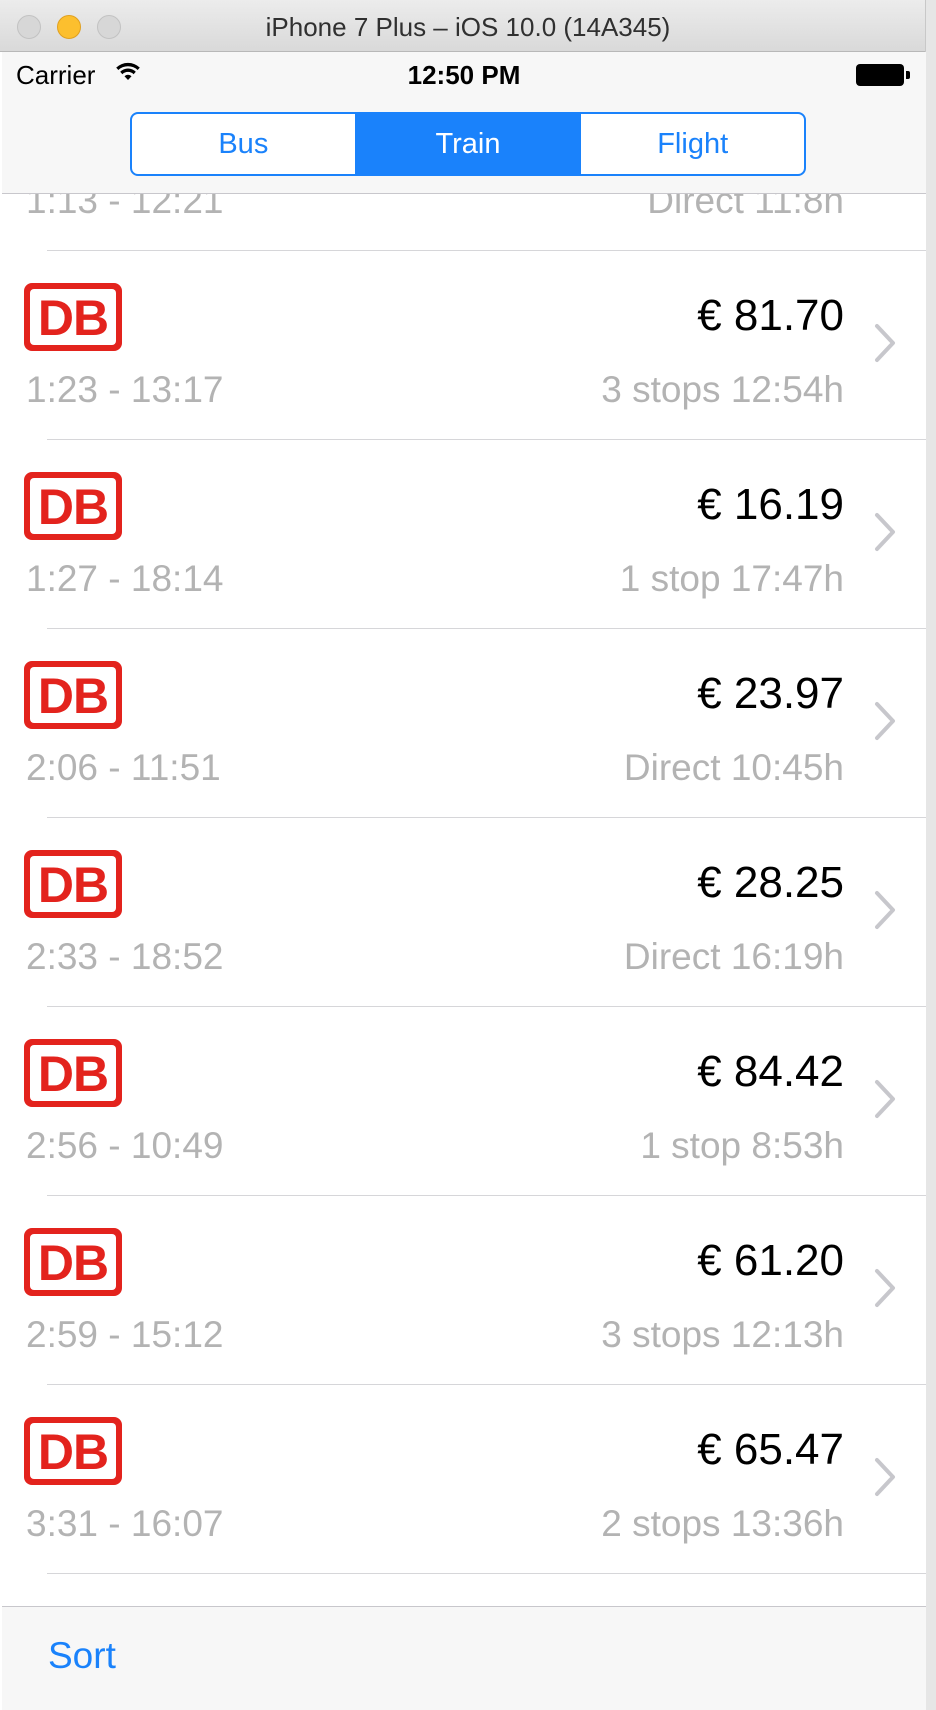  What do you see at coordinates (125, 1334) in the screenshot?
I see `route-times: 2:59 - 15:12` at bounding box center [125, 1334].